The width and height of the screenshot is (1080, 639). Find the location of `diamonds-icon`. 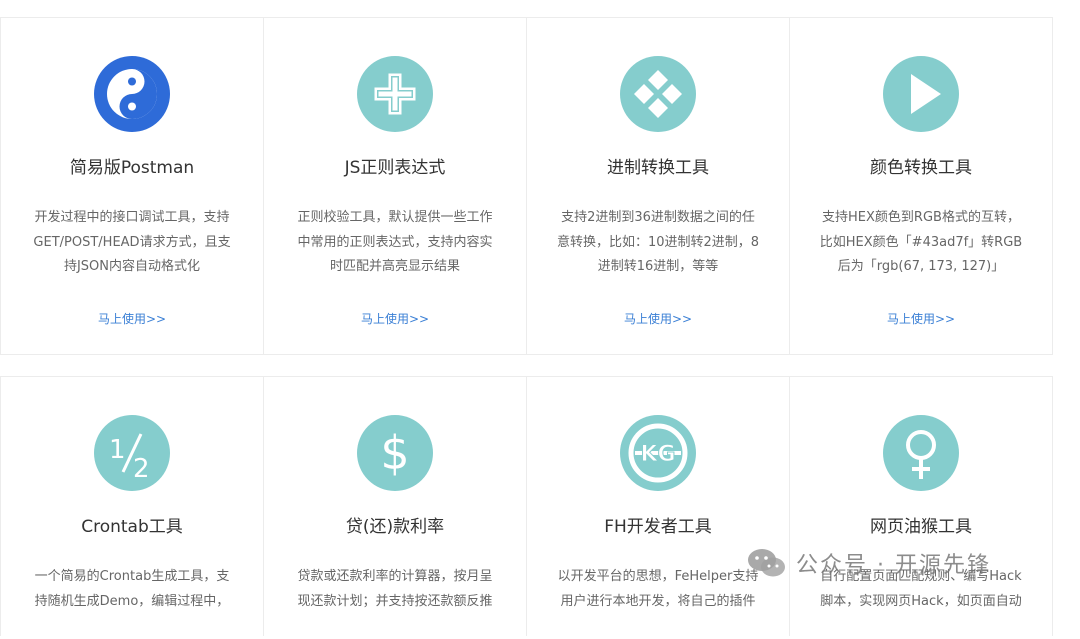

diamonds-icon is located at coordinates (658, 94).